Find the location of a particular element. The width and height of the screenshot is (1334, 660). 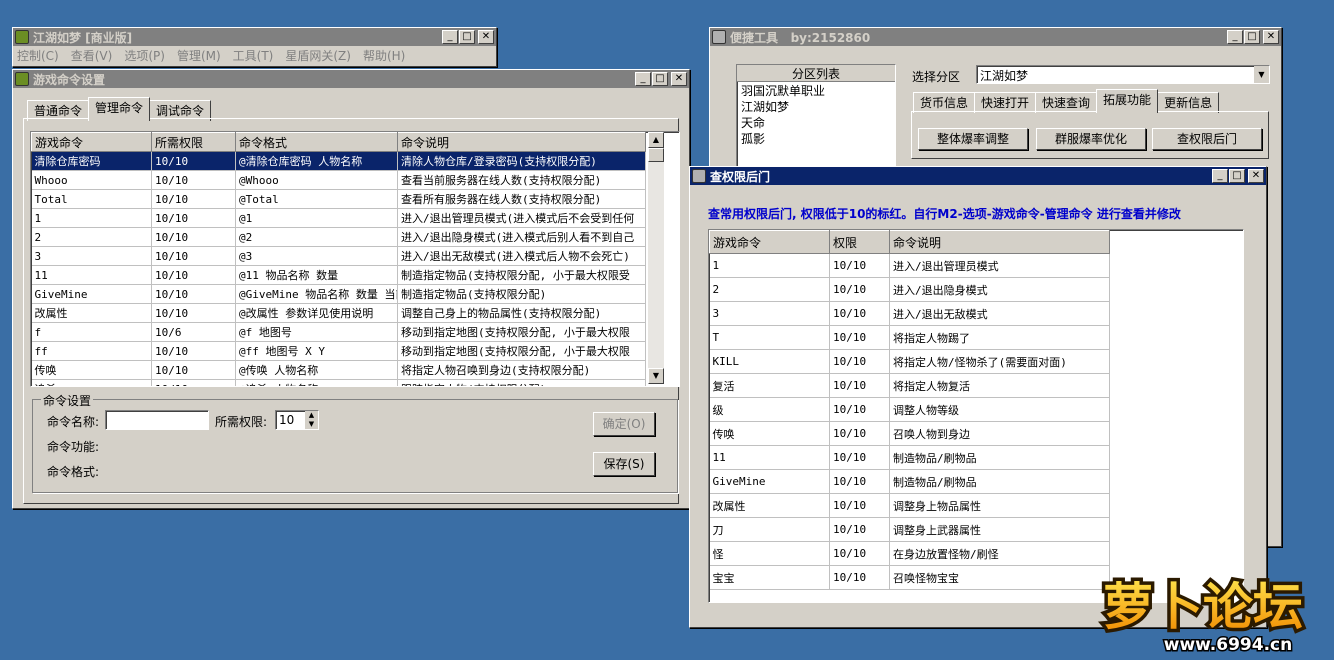

table-row: 传唤 10/10 @传唤 人物名称 将指定人物召唤到身边(支持权限分配) is located at coordinates (338, 370).